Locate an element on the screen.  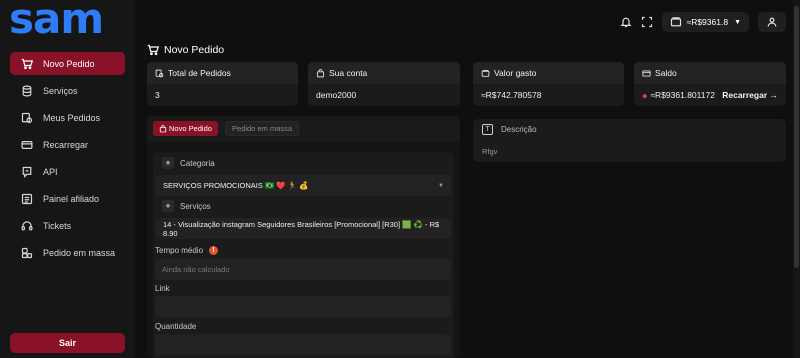
stat-value: demo2000 is located at coordinates (336, 95).